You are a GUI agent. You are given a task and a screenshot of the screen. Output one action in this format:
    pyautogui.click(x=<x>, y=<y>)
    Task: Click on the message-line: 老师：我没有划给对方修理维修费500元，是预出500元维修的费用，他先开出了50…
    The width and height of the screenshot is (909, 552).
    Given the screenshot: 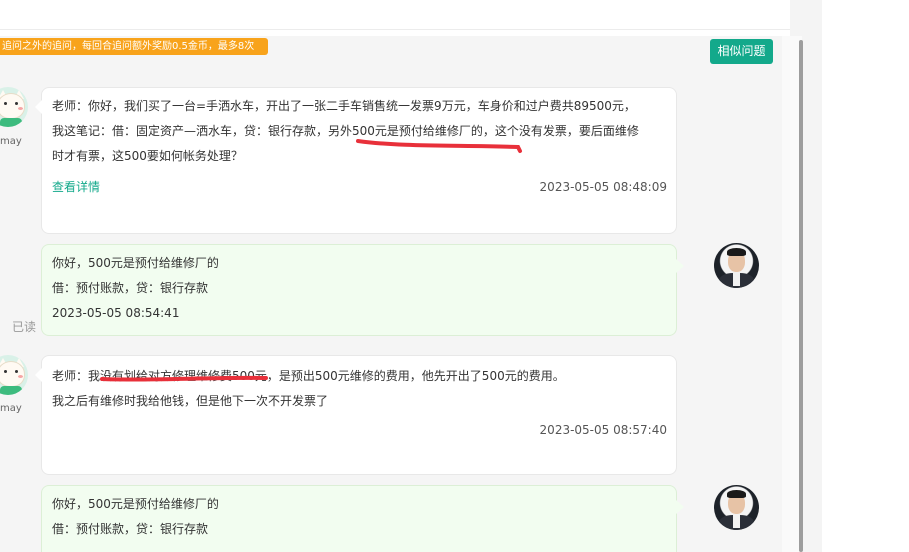 What is the action you would take?
    pyautogui.click(x=308, y=376)
    